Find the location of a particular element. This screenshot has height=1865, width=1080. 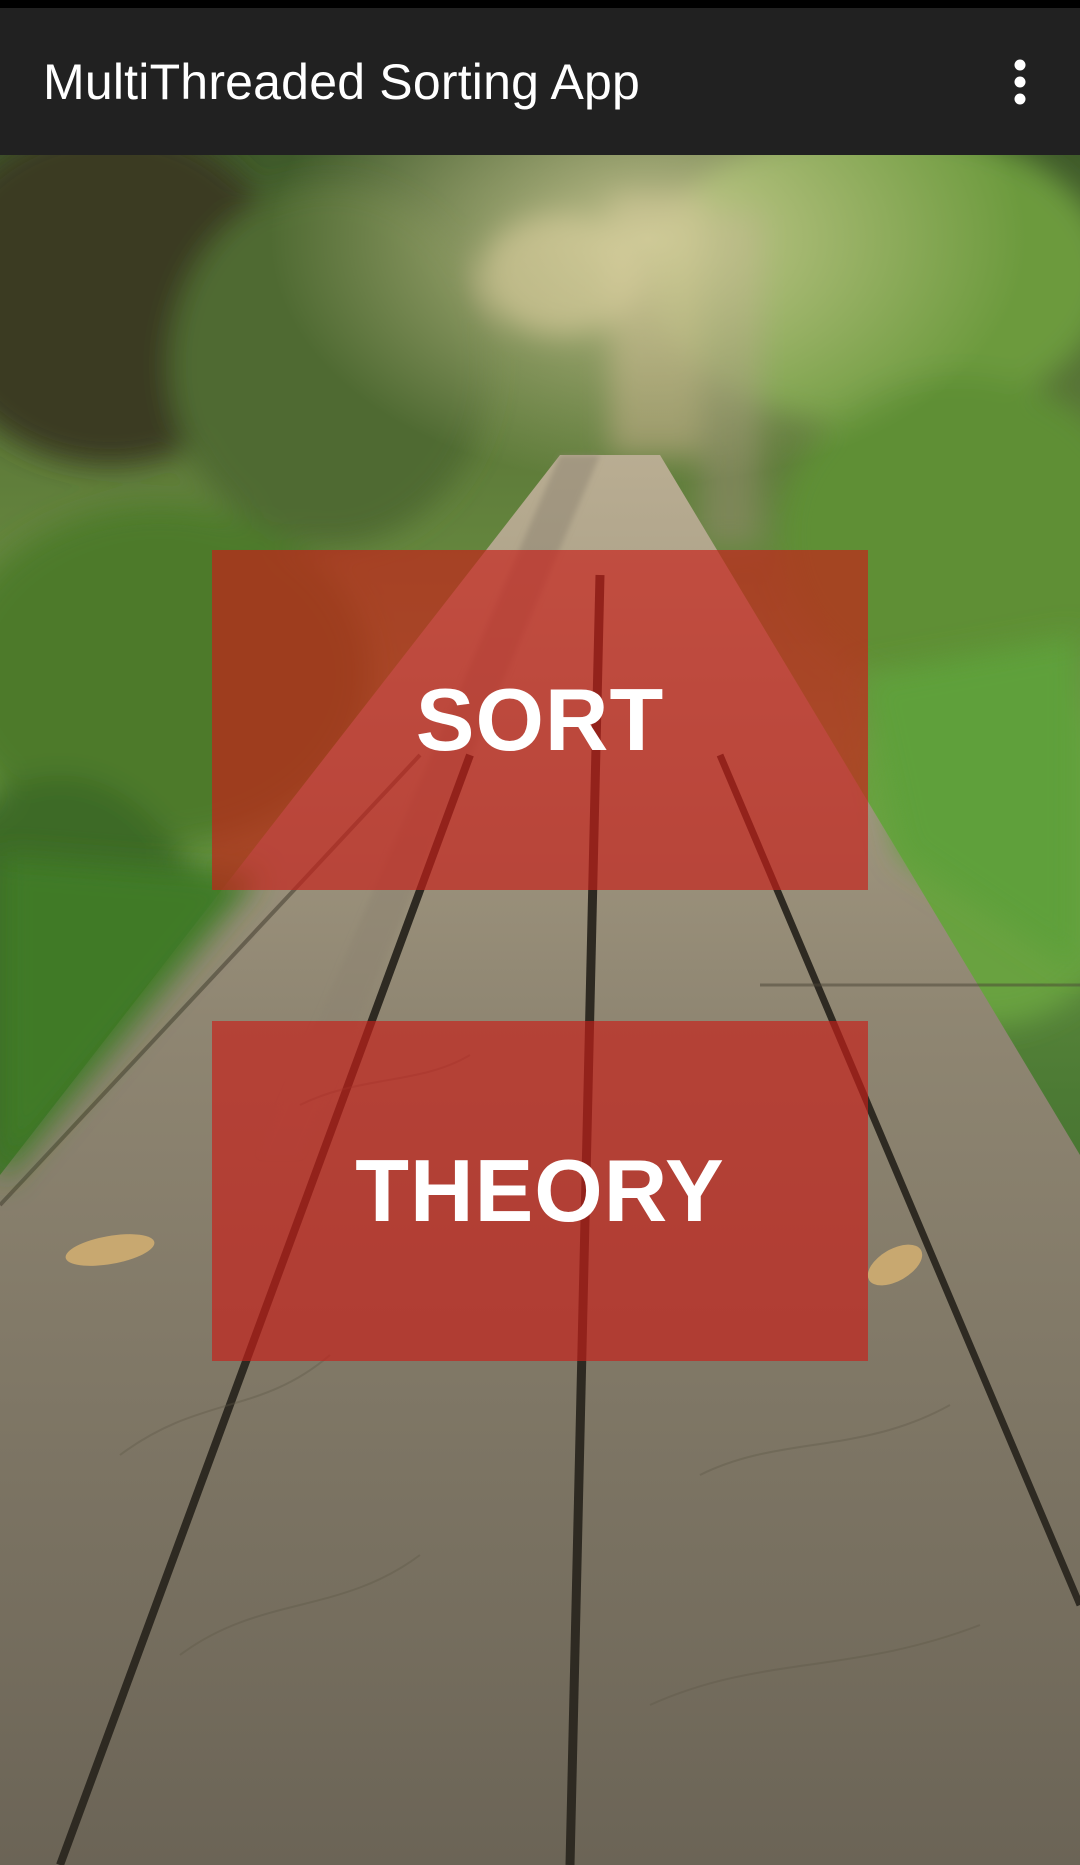

sort-button: SORT is located at coordinates (540, 720).